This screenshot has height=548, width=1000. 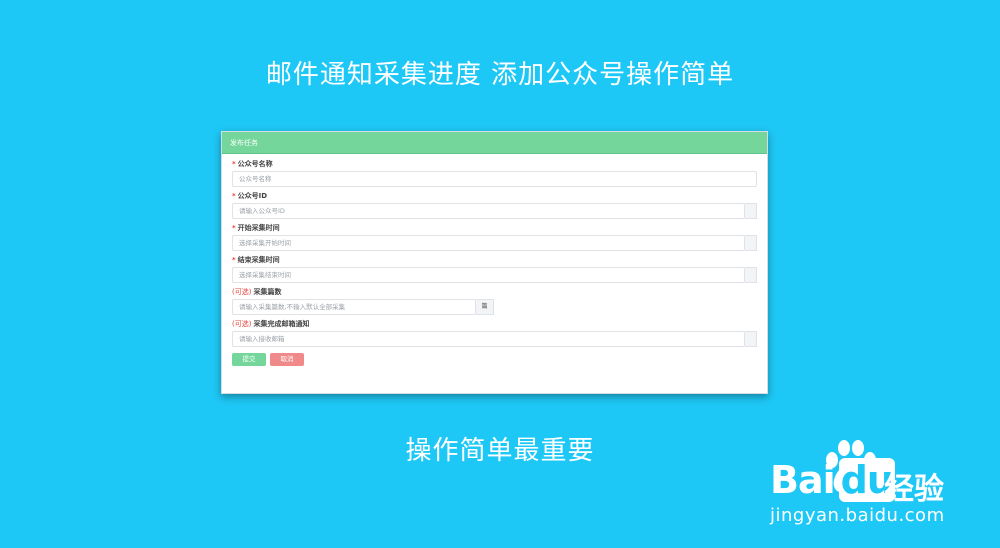 I want to click on start-time-input: 选择采集开始时间, so click(x=488, y=243).